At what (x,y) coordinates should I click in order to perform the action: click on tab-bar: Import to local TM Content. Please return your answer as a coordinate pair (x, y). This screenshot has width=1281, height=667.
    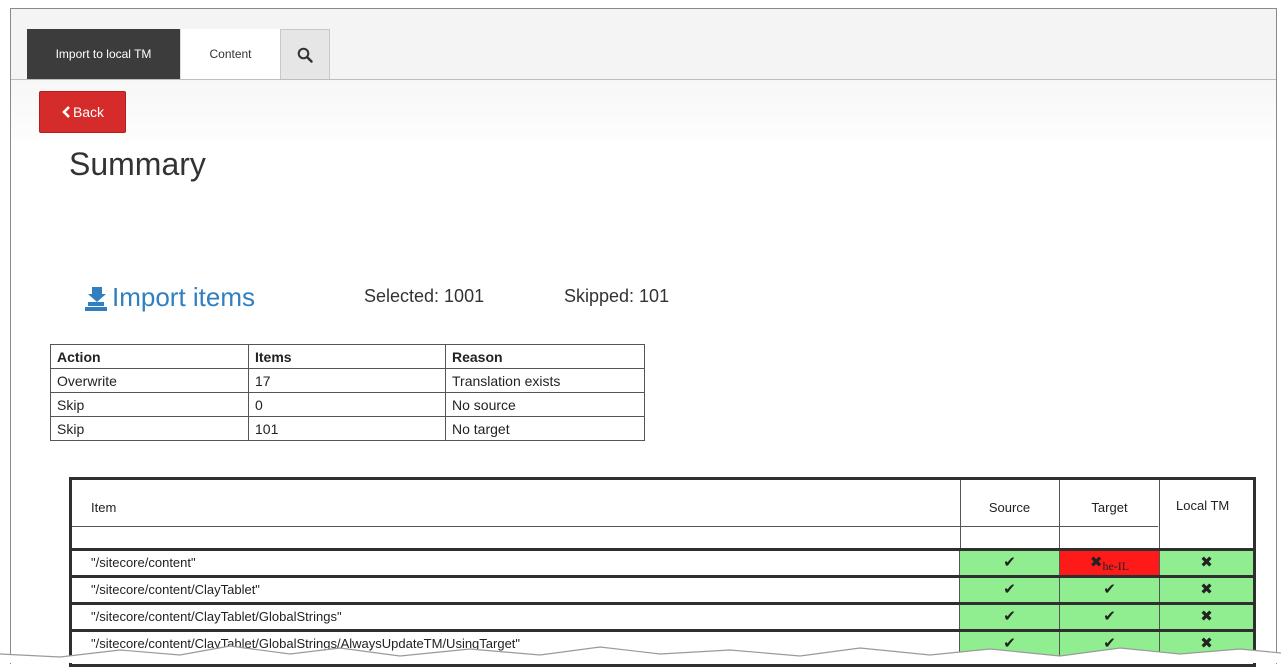
    Looking at the image, I should click on (643, 44).